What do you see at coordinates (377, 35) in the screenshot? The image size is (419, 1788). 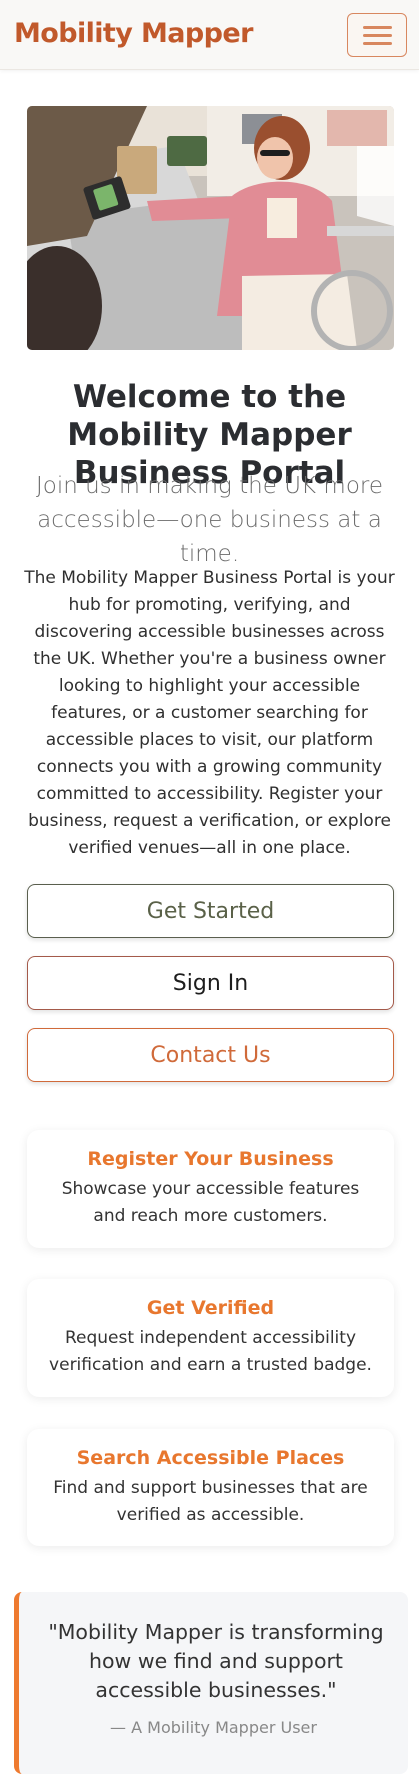 I see `menu-toggle-button` at bounding box center [377, 35].